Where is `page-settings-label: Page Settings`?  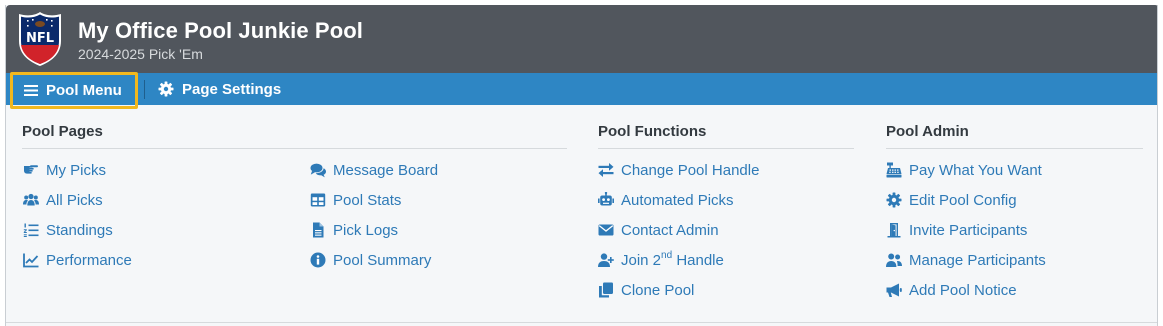 page-settings-label: Page Settings is located at coordinates (232, 89).